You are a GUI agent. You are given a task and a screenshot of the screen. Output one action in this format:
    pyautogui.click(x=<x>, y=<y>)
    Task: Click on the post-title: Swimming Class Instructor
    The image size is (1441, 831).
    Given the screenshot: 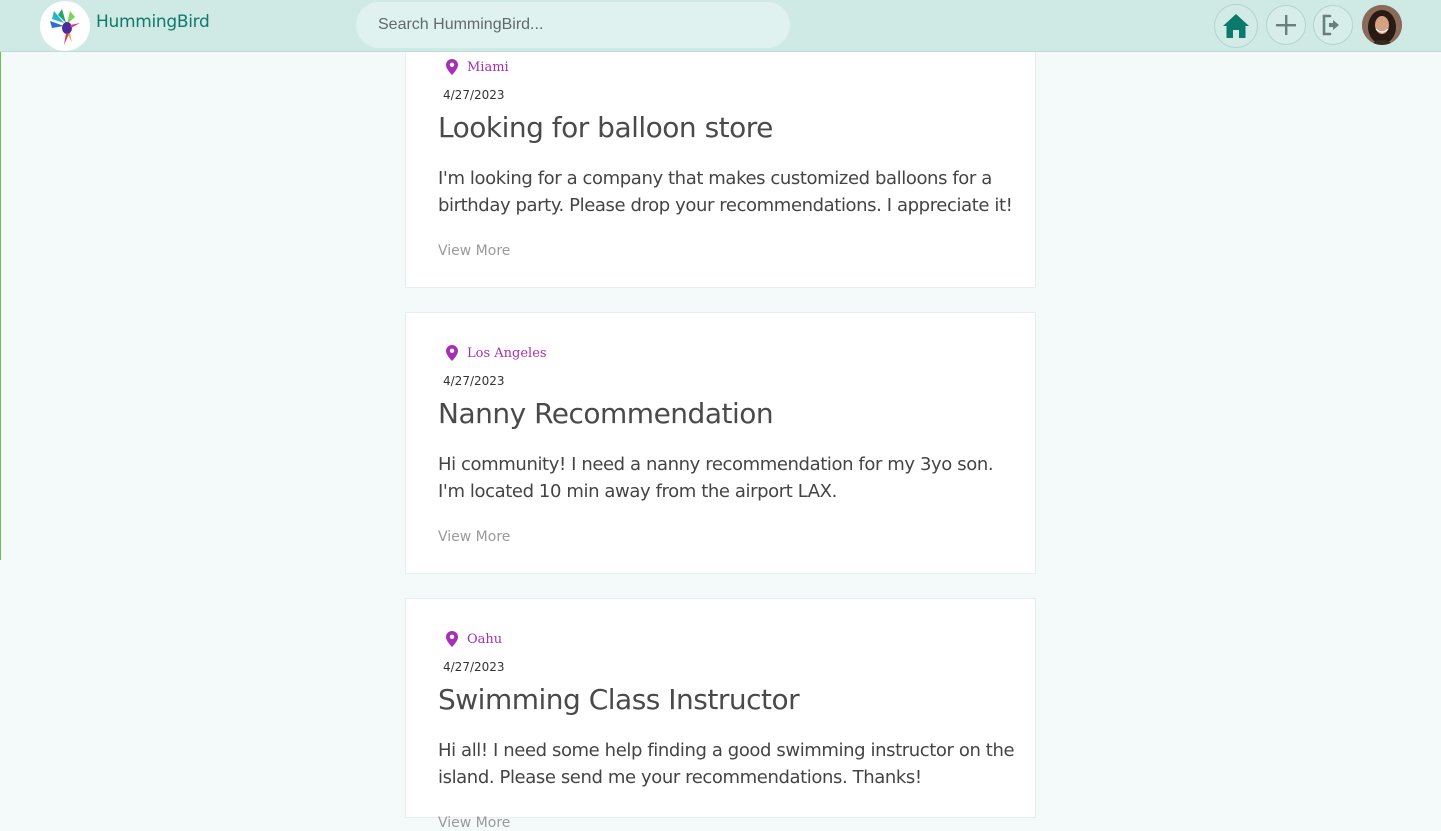 What is the action you would take?
    pyautogui.click(x=619, y=699)
    